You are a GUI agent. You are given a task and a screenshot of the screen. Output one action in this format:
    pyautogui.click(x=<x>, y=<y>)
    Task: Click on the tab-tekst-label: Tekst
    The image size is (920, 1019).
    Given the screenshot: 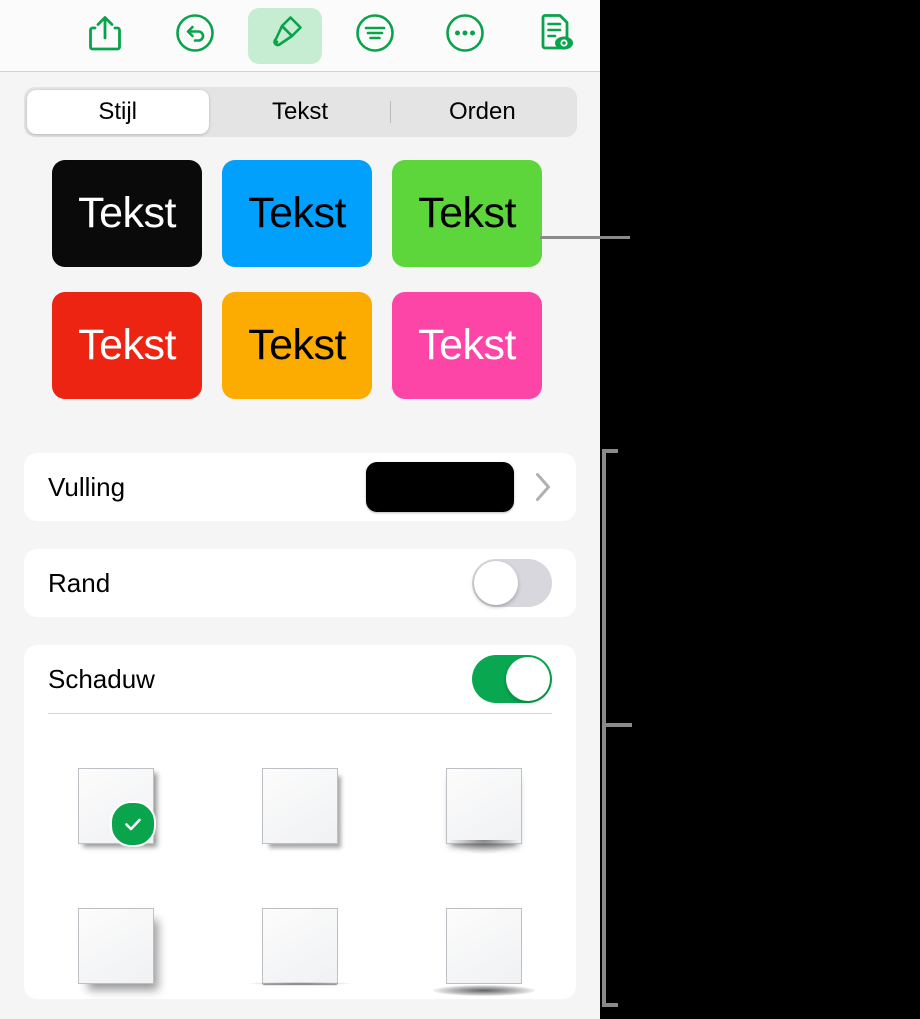 What is the action you would take?
    pyautogui.click(x=299, y=111)
    